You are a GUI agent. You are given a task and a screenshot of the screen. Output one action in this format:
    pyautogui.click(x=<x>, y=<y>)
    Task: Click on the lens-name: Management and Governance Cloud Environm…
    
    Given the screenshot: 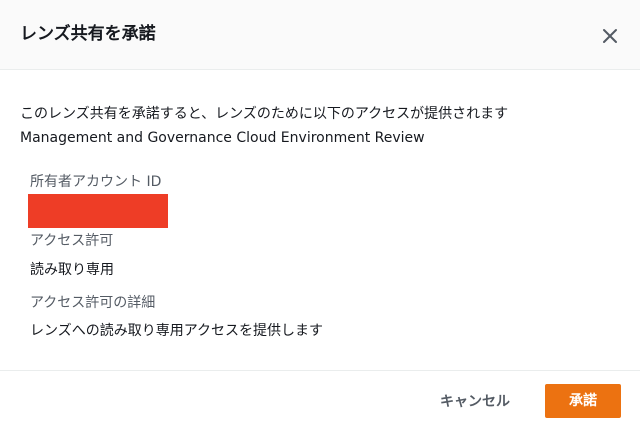 What is the action you would take?
    pyautogui.click(x=222, y=138)
    